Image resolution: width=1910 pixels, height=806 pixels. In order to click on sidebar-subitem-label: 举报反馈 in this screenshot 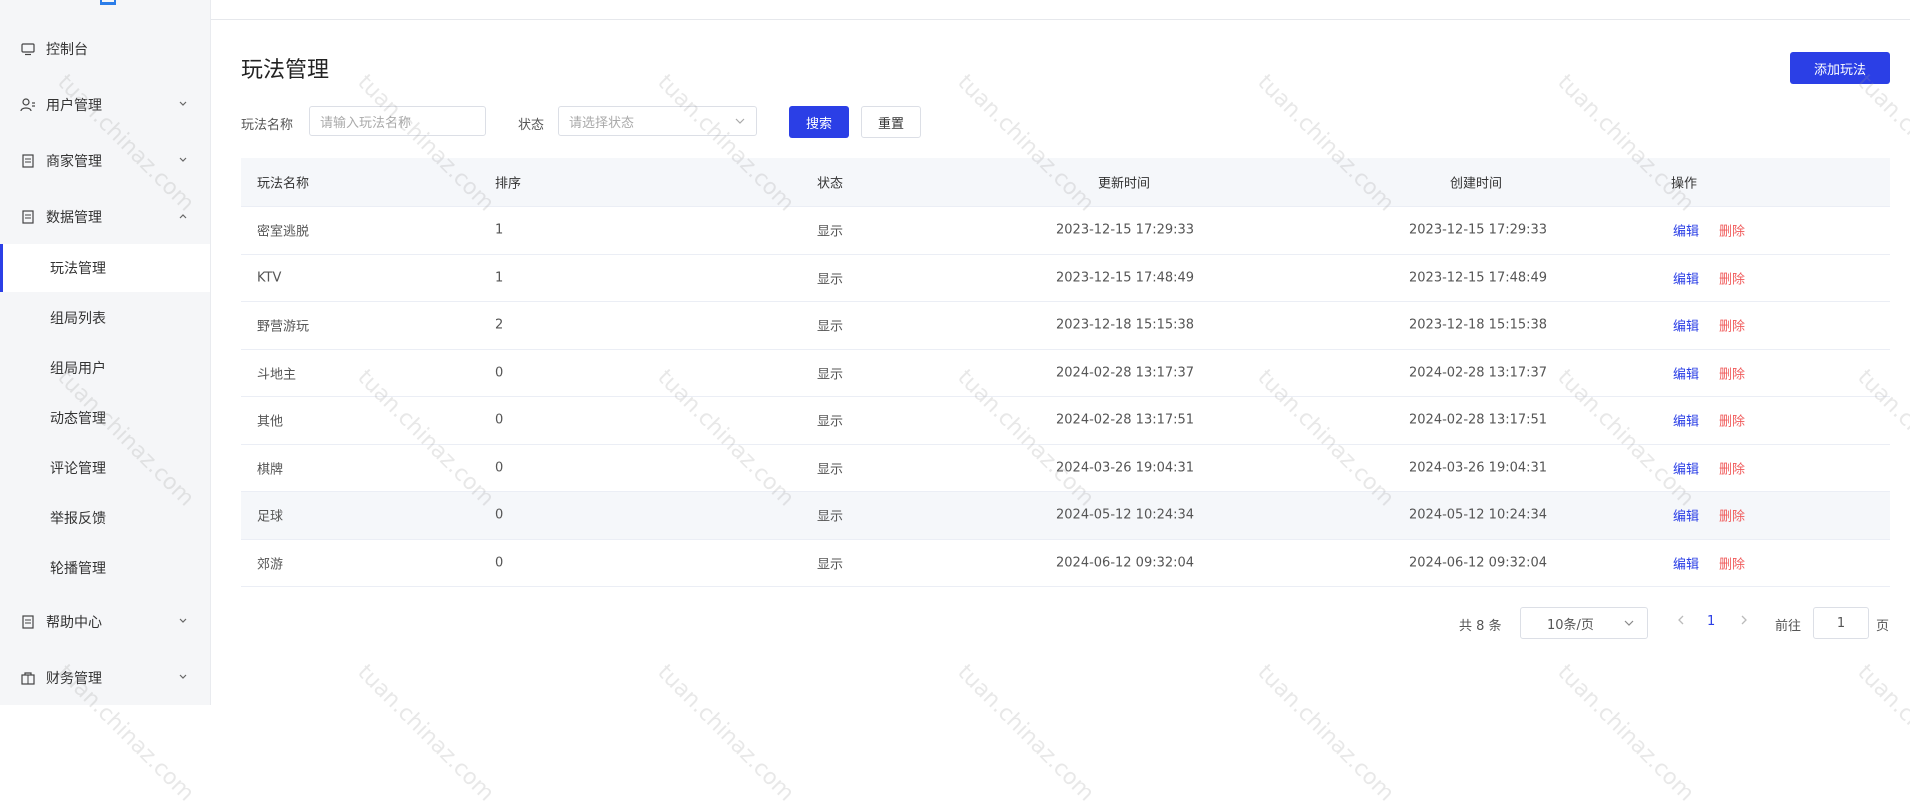, I will do `click(78, 519)`.